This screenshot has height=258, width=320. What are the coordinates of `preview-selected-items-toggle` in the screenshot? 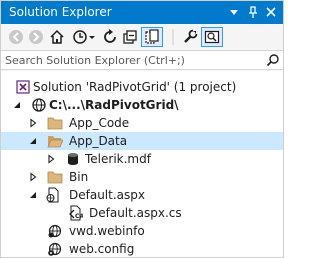 It's located at (212, 37).